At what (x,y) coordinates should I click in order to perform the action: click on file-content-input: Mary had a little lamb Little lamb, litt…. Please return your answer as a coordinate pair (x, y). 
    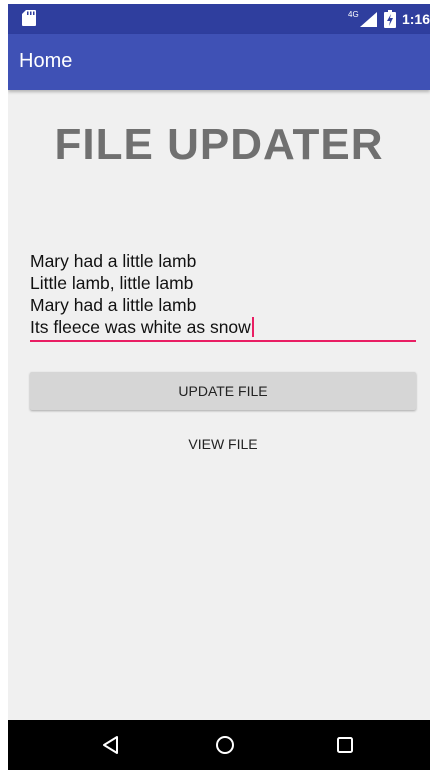
    Looking at the image, I should click on (223, 296).